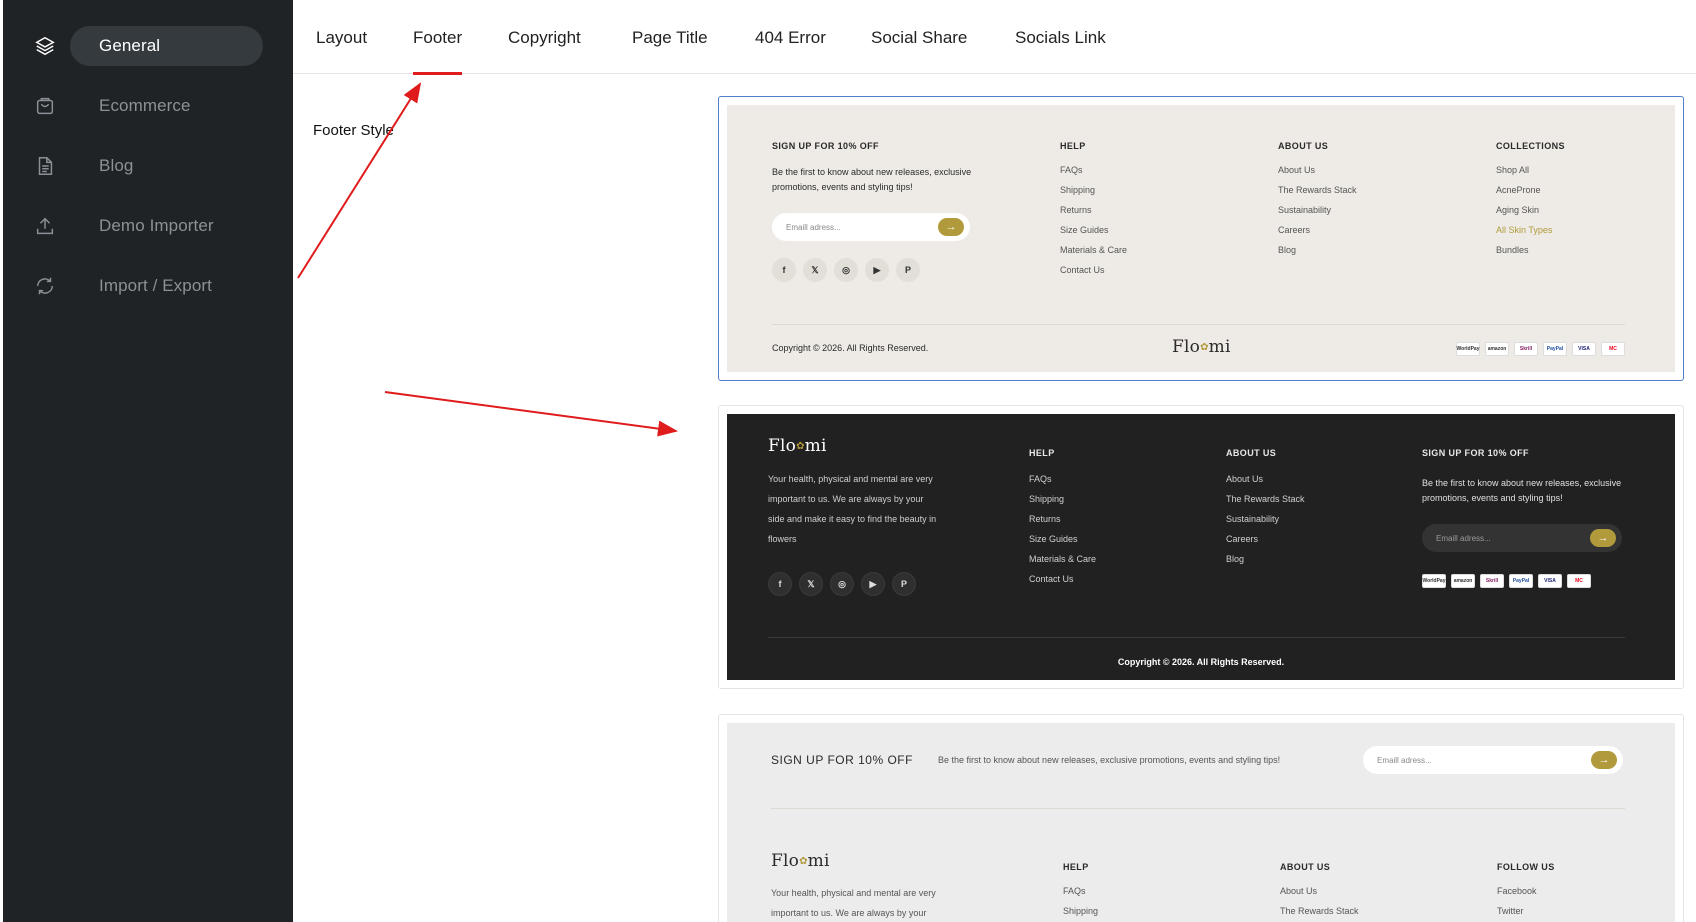 The height and width of the screenshot is (922, 1696). Describe the element at coordinates (1524, 170) in the screenshot. I see `footer-link: Shop All` at that location.